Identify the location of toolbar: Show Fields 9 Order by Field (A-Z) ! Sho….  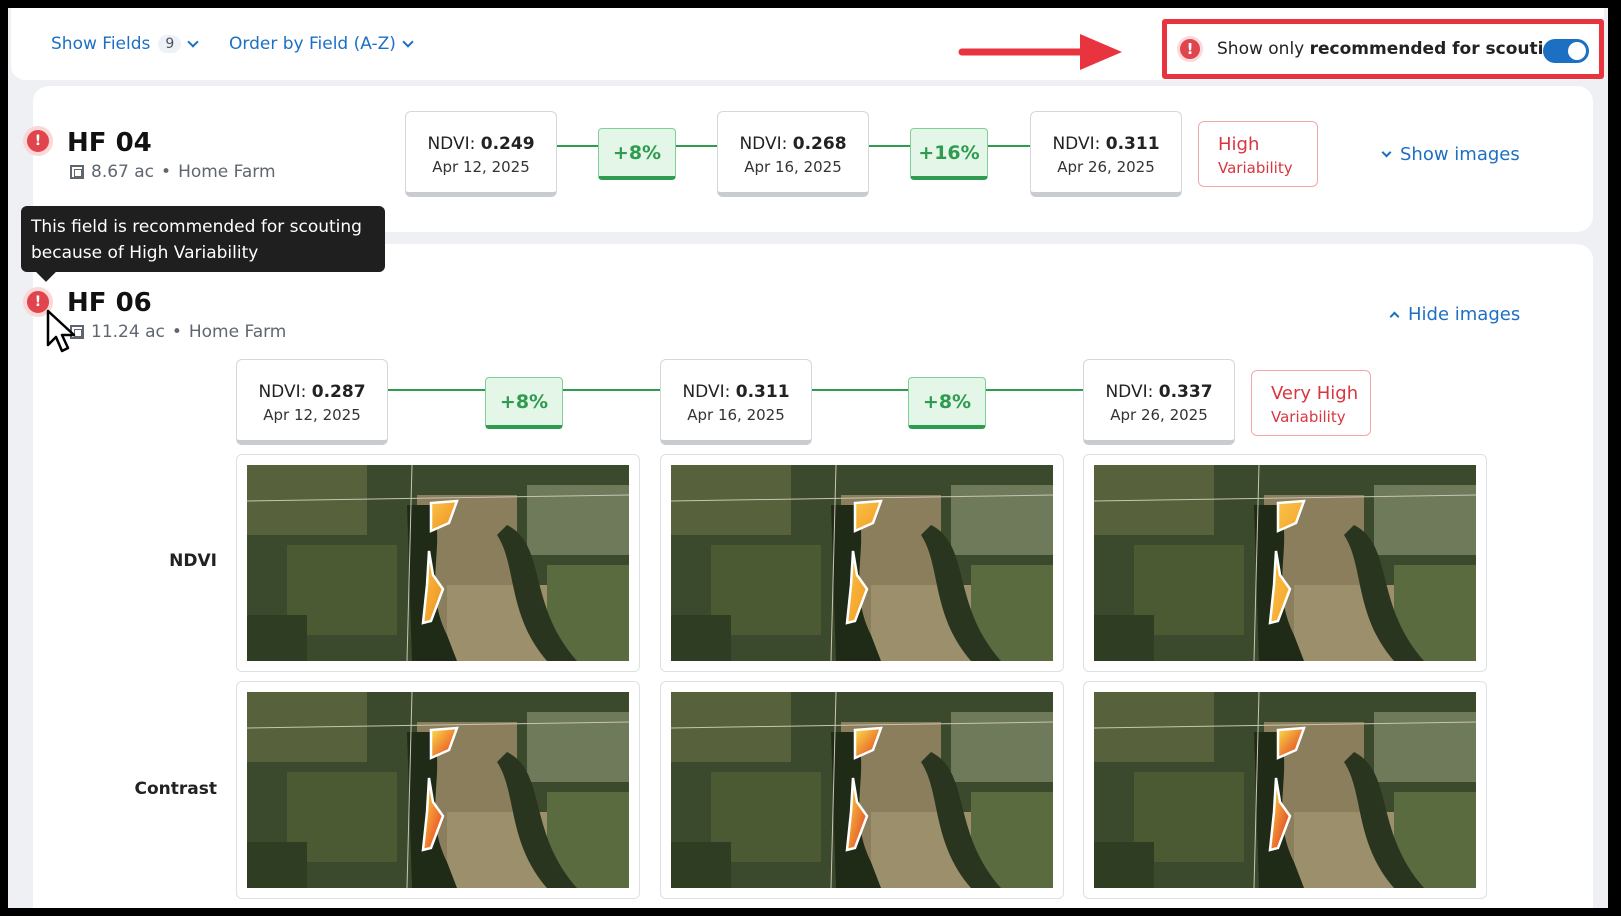
(807, 44).